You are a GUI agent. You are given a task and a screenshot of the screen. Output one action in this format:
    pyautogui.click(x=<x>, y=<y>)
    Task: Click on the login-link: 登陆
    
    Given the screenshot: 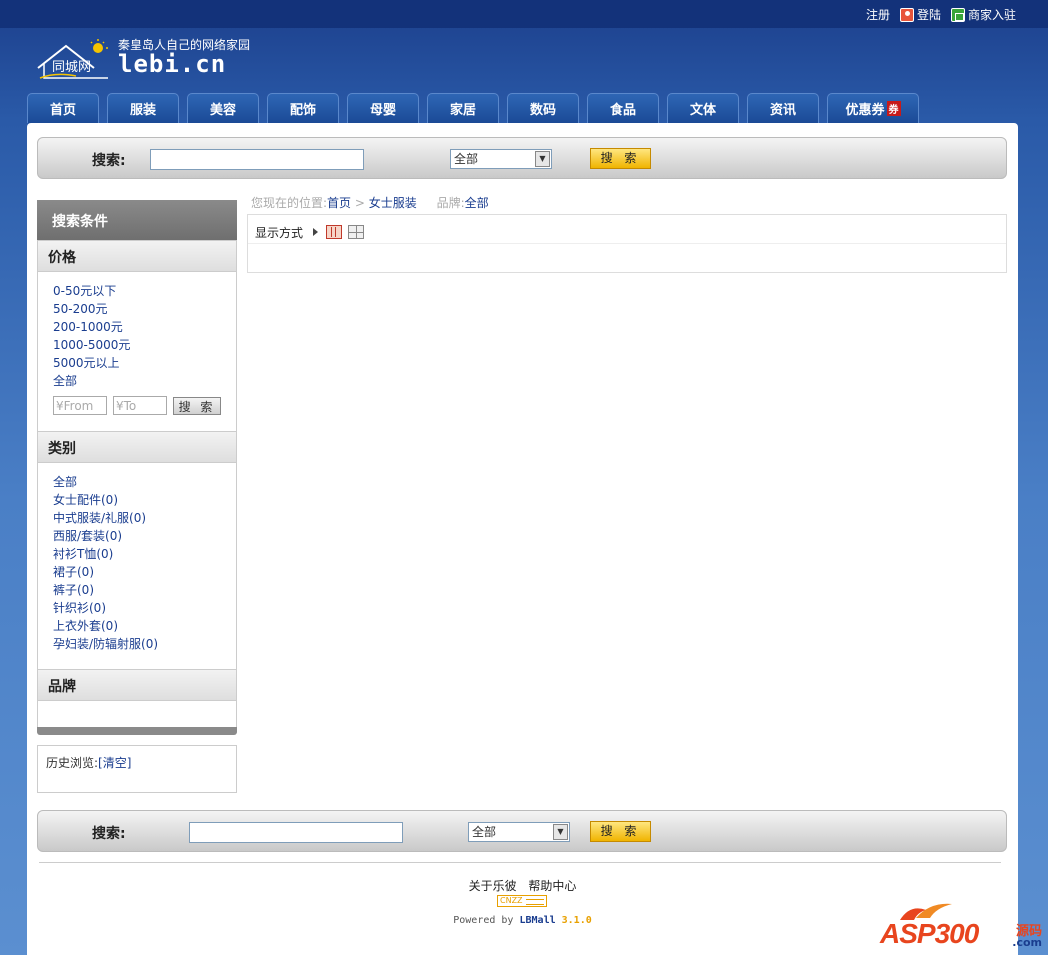 What is the action you would take?
    pyautogui.click(x=920, y=14)
    